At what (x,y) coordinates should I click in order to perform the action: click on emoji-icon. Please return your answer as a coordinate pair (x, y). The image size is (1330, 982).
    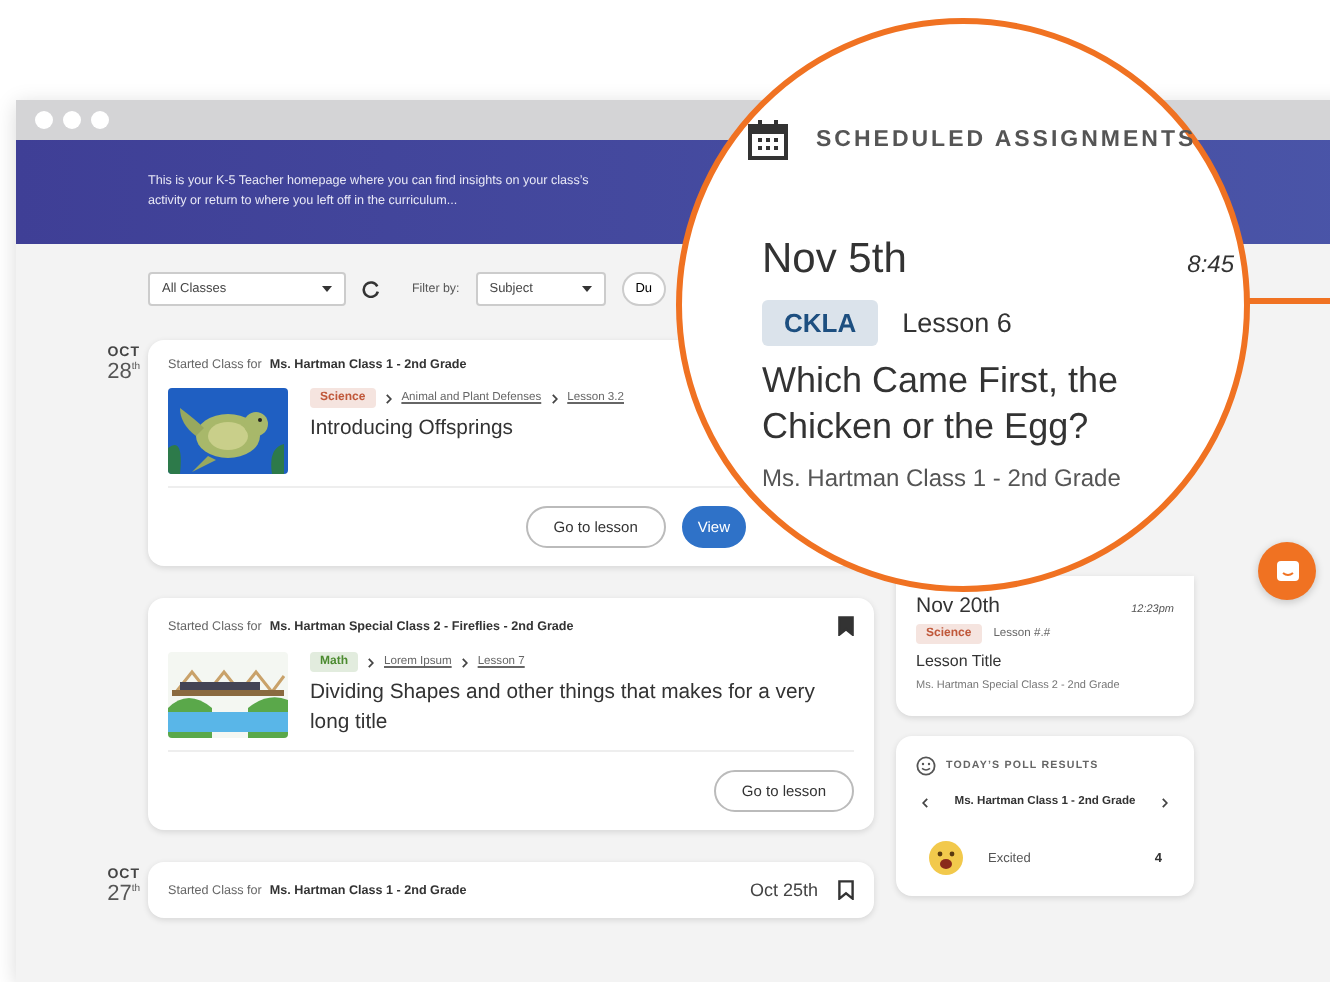
    Looking at the image, I should click on (946, 858).